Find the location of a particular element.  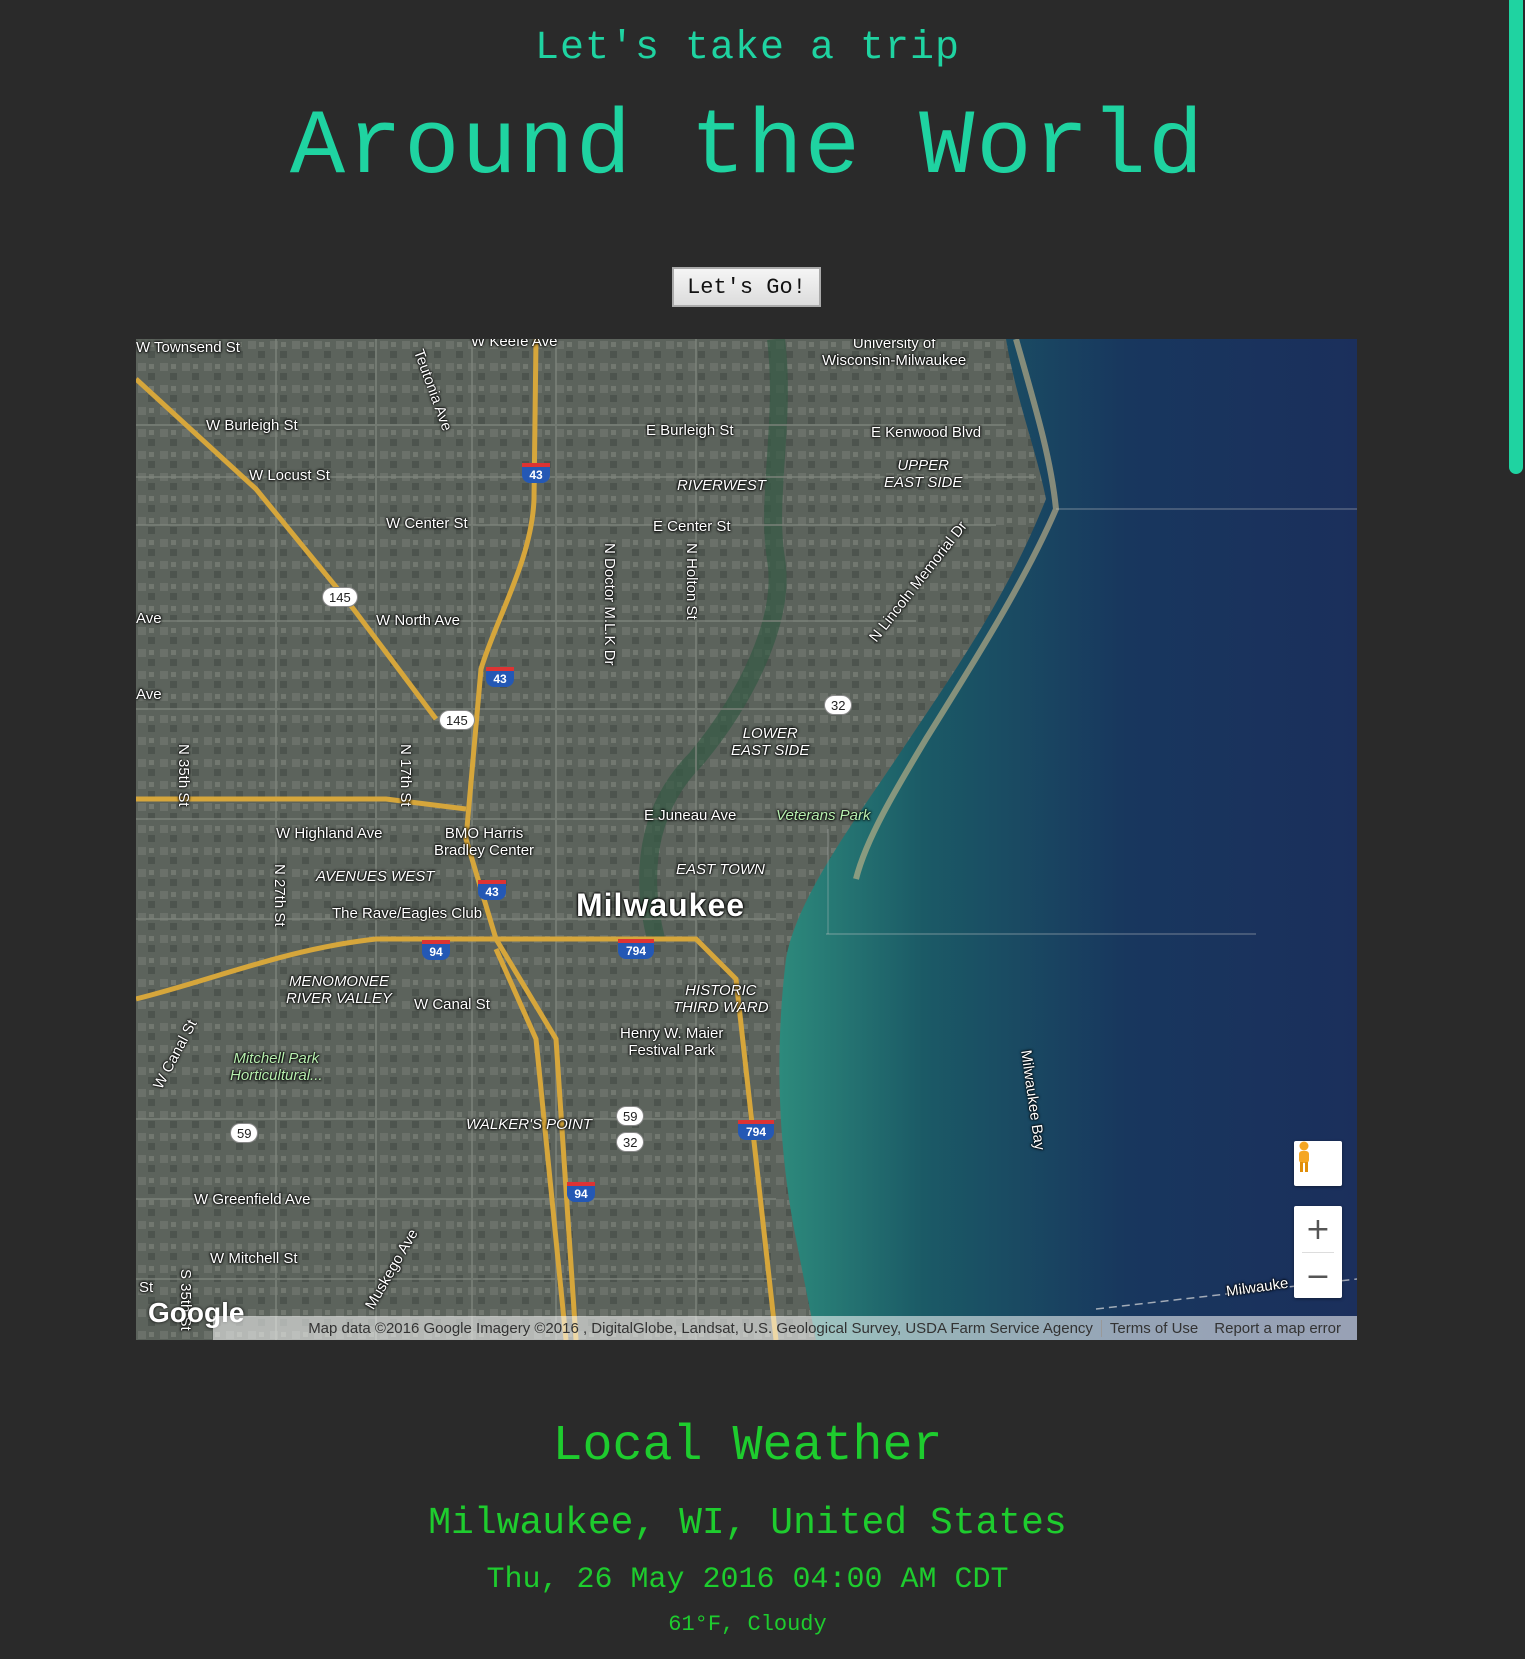

place-label: Henry W. Maier Festival Park is located at coordinates (672, 1042).